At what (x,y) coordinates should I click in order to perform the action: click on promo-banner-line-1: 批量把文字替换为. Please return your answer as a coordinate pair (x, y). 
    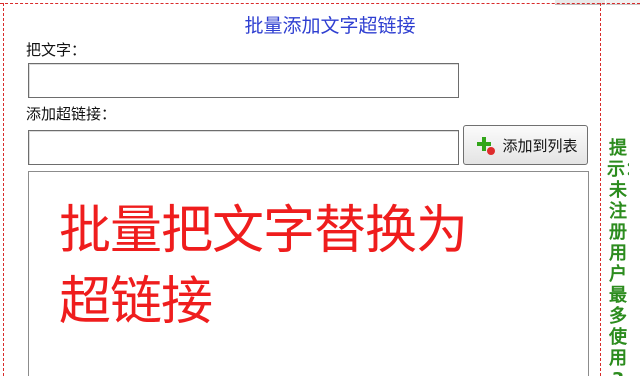
    Looking at the image, I should click on (263, 231).